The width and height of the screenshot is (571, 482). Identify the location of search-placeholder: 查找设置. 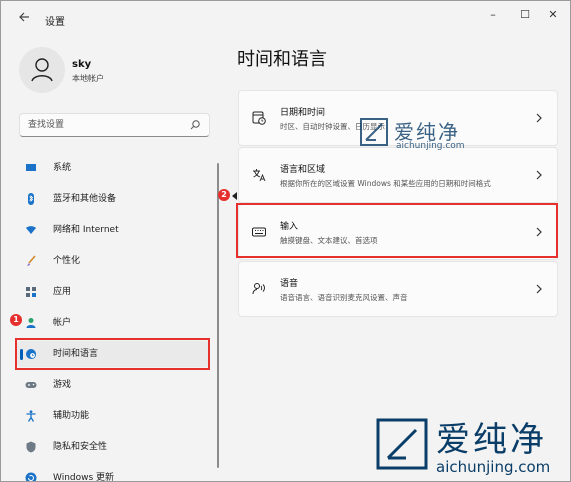
(46, 125).